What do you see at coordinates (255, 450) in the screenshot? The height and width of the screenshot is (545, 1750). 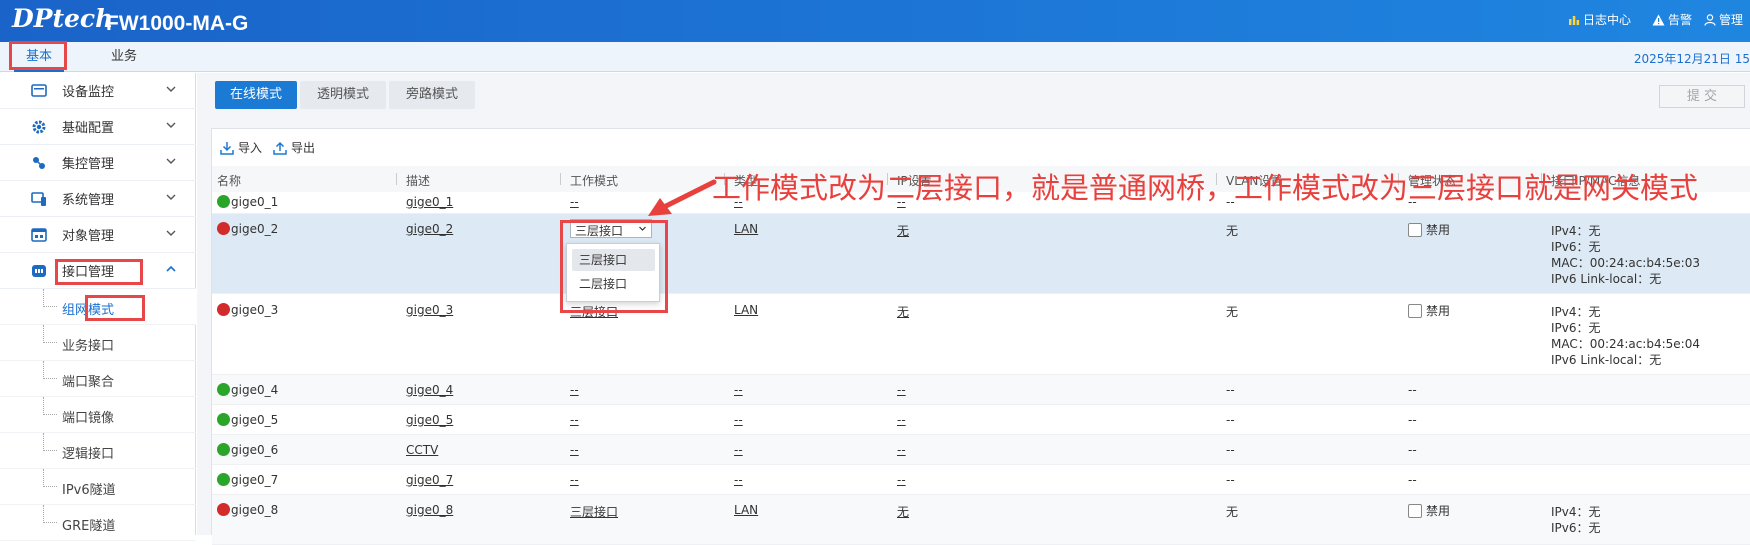 I see `interface-name: gige0_6` at bounding box center [255, 450].